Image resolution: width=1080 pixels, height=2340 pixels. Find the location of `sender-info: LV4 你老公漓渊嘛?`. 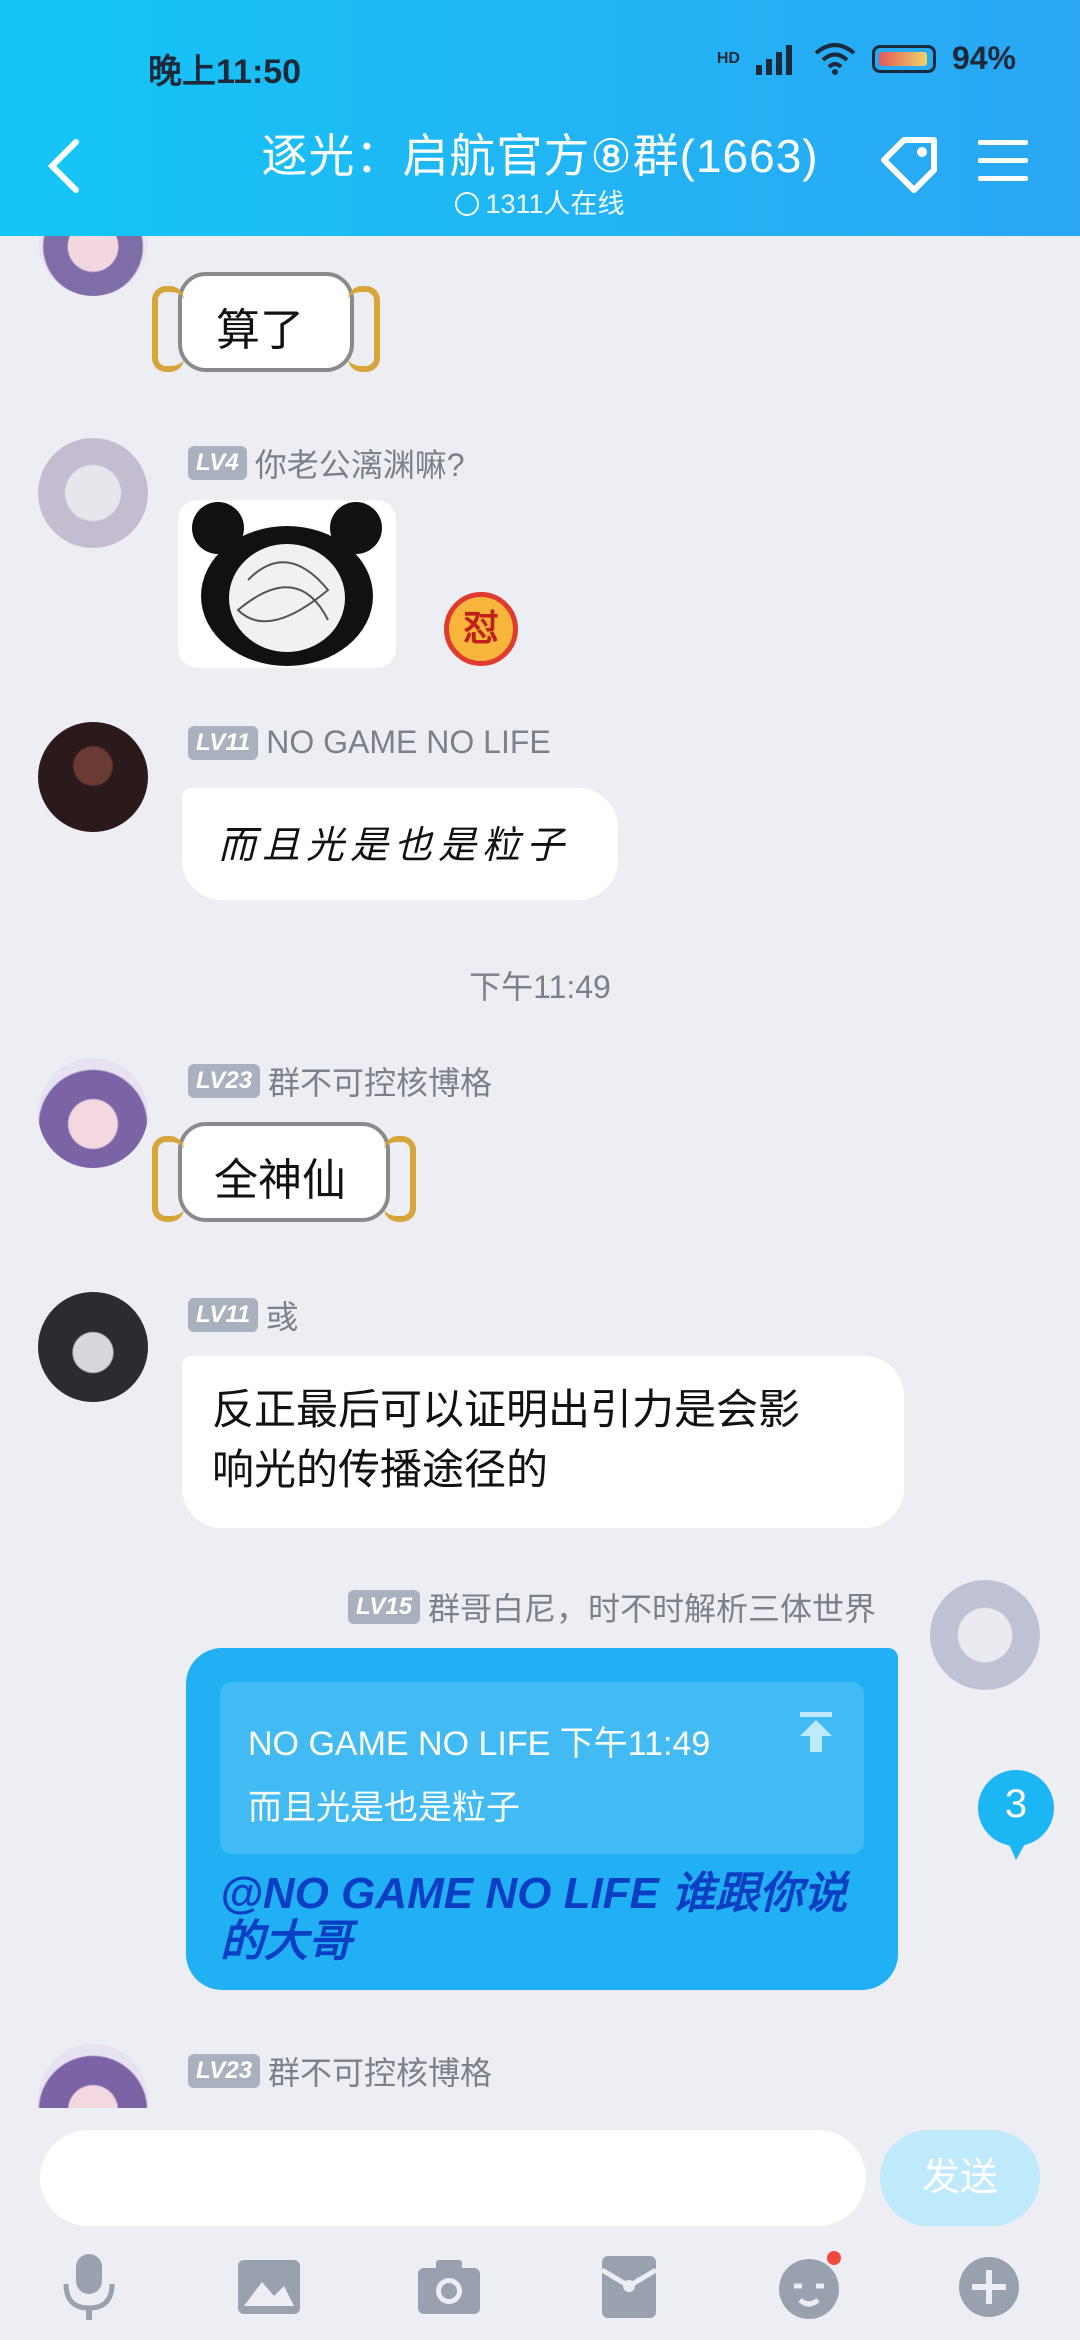

sender-info: LV4 你老公漓渊嘛? is located at coordinates (326, 463).